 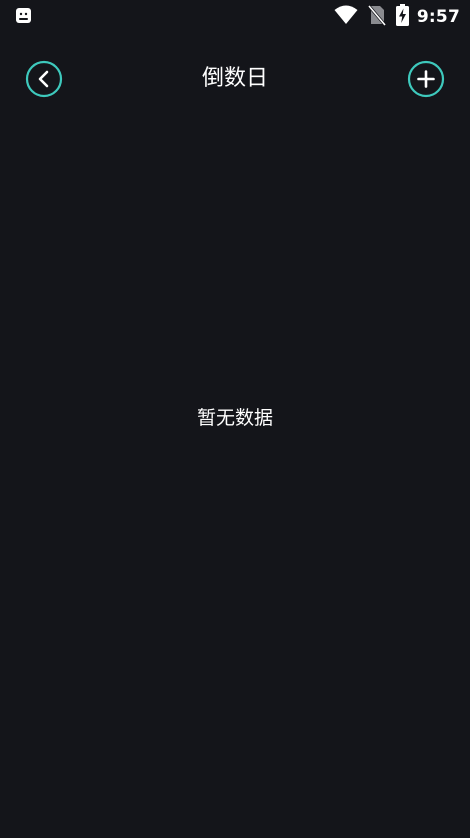 What do you see at coordinates (402, 17) in the screenshot?
I see `battery-charging-icon` at bounding box center [402, 17].